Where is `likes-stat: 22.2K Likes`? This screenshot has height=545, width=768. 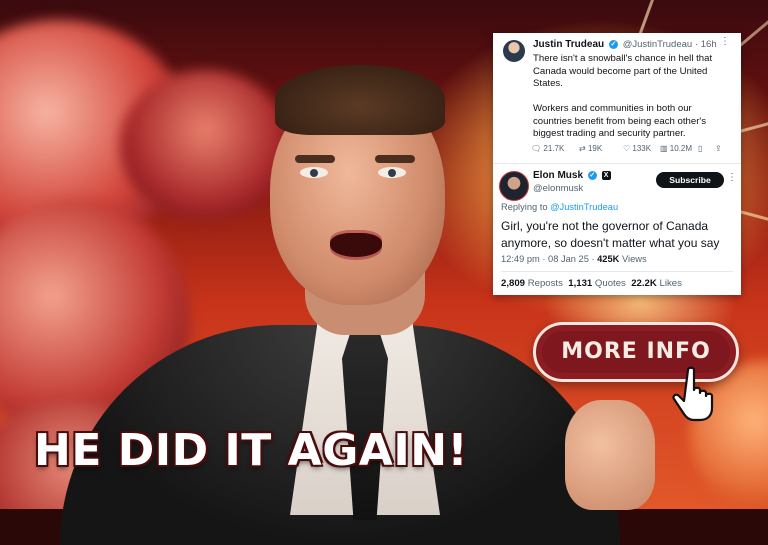
likes-stat: 22.2K Likes is located at coordinates (656, 283).